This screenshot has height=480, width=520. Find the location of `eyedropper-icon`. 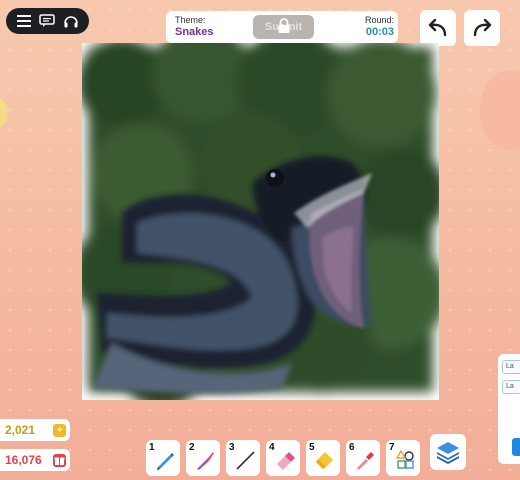

eyedropper-icon is located at coordinates (365, 461).